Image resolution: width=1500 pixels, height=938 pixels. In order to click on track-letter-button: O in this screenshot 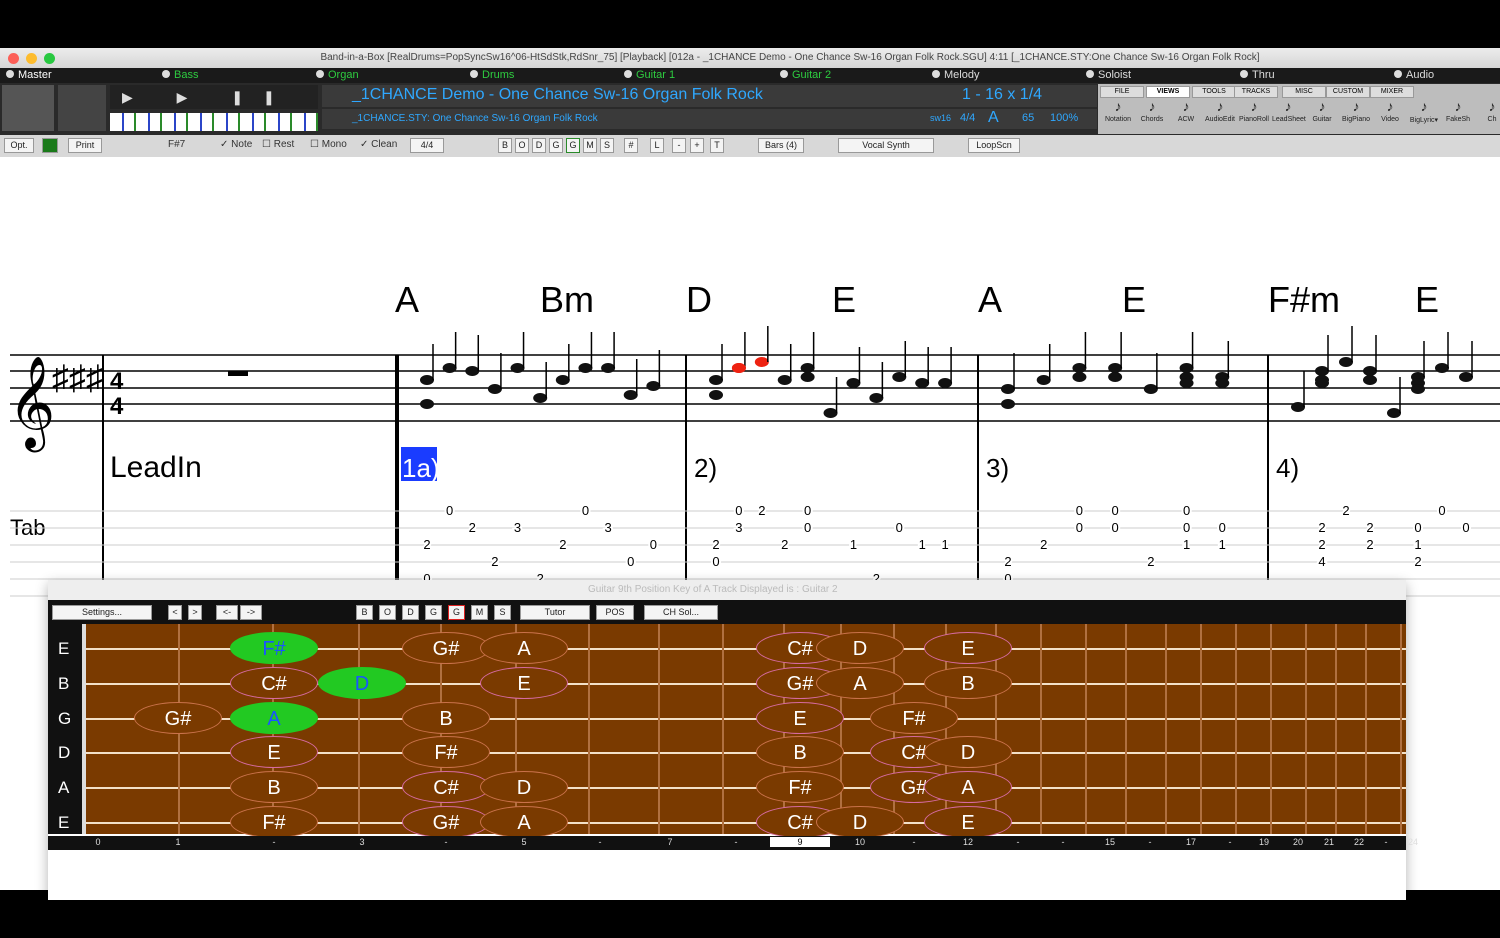, I will do `click(522, 145)`.